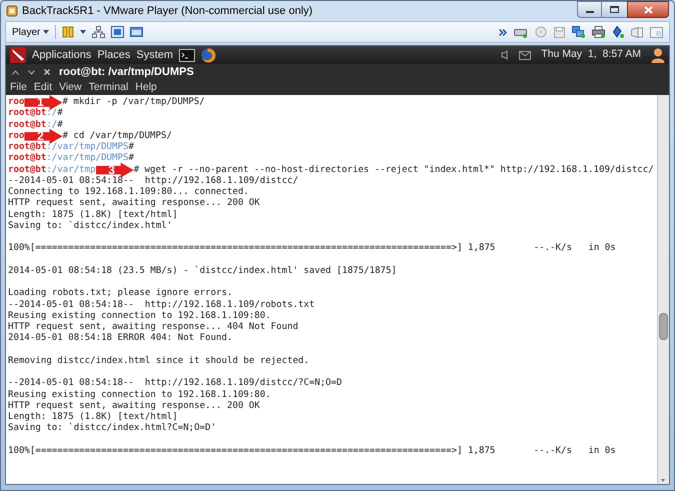  I want to click on close-button, so click(648, 9).